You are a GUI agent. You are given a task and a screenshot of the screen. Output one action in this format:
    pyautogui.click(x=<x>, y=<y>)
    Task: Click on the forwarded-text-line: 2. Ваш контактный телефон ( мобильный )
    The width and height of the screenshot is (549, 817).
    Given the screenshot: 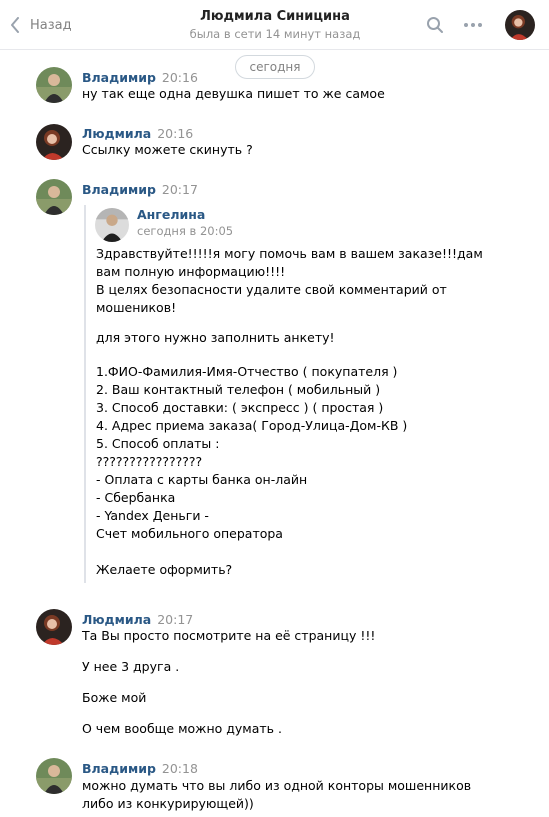 What is the action you would take?
    pyautogui.click(x=238, y=389)
    